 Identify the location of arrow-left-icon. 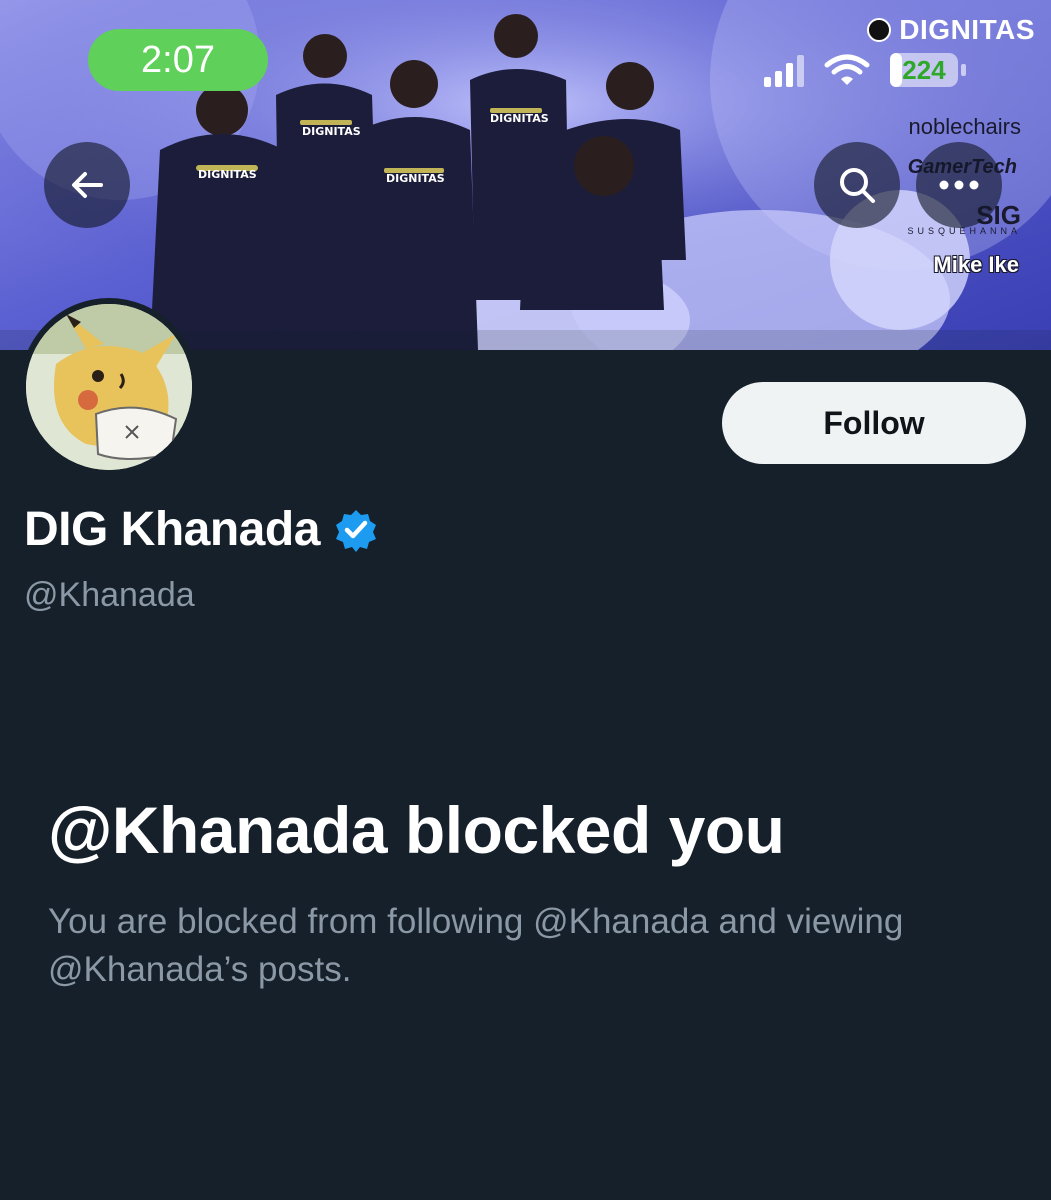
(87, 185).